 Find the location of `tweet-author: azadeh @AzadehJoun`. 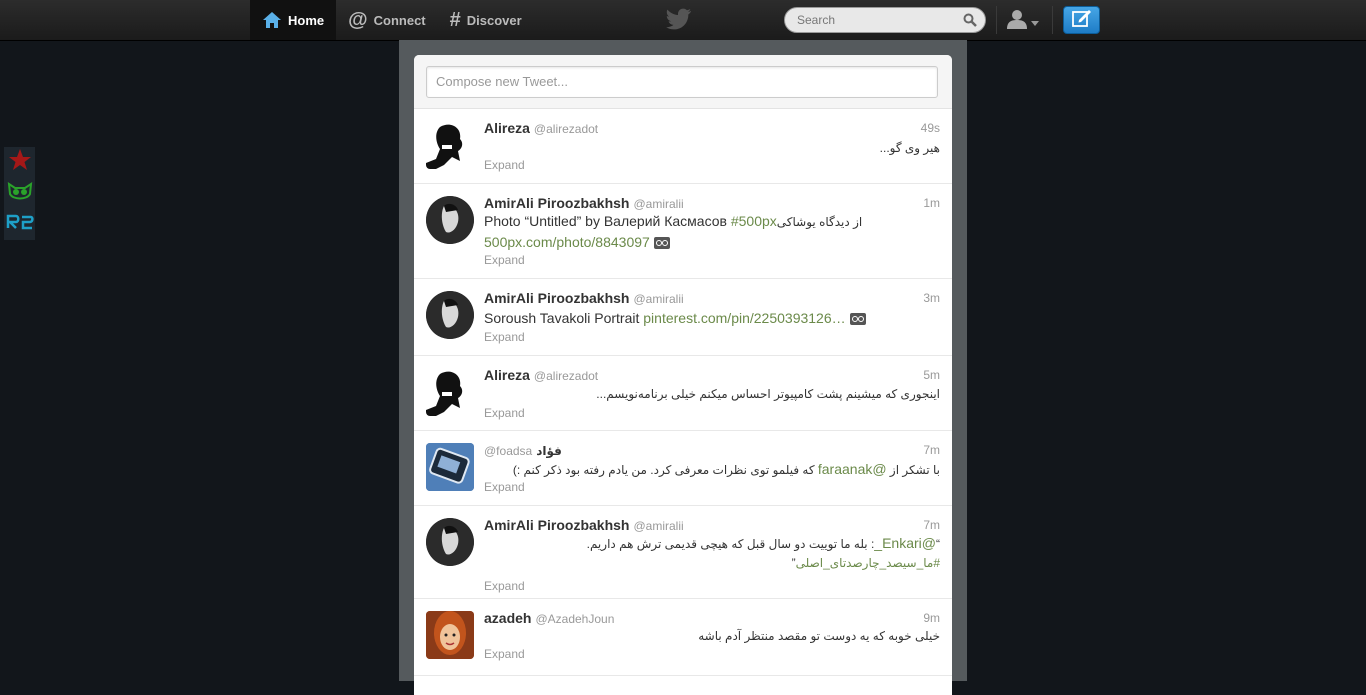

tweet-author: azadeh @AzadehJoun is located at coordinates (549, 618).